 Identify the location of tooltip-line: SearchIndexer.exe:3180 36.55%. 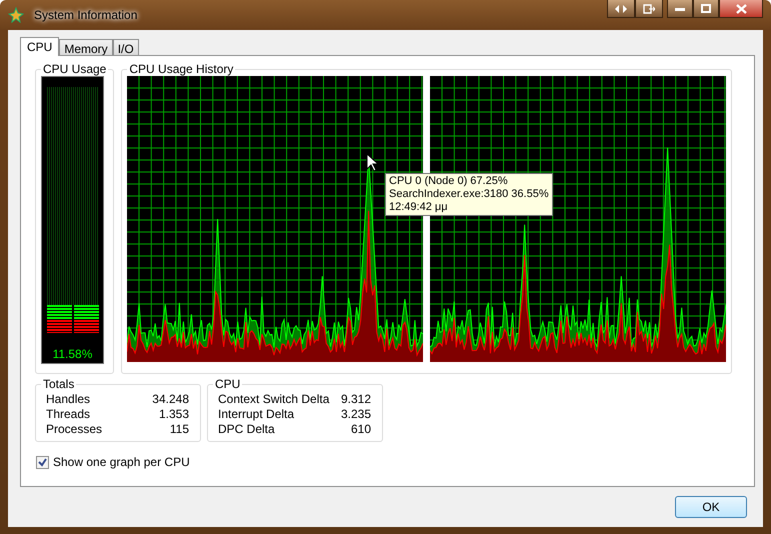
(469, 194).